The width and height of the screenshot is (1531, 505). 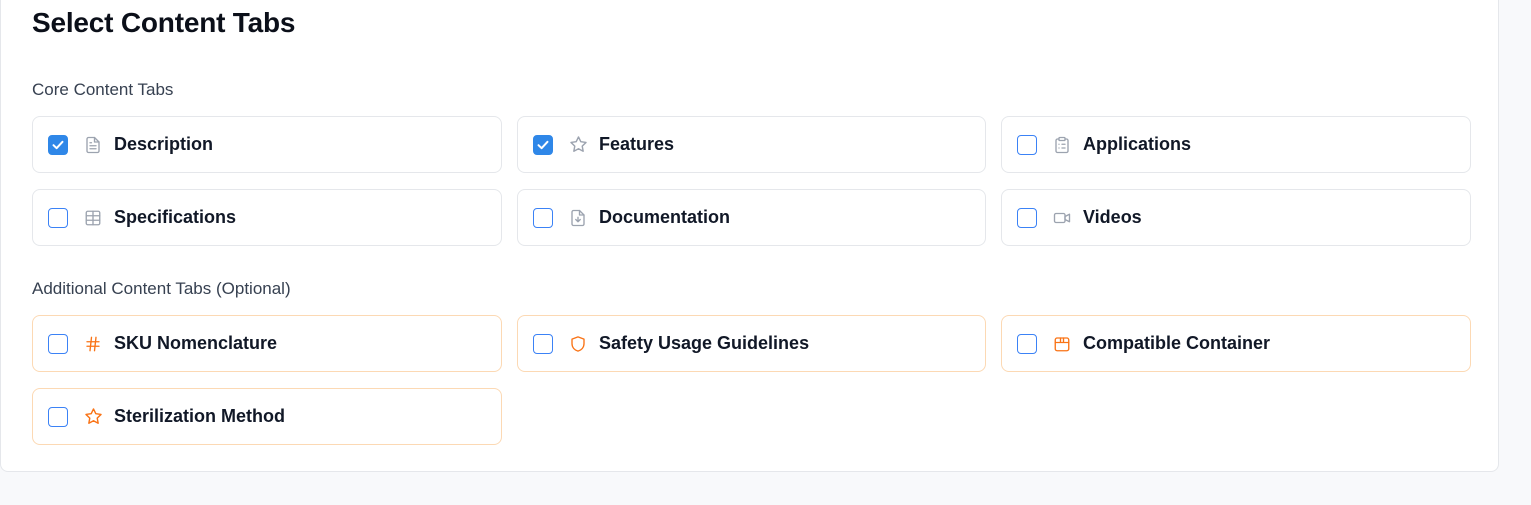 I want to click on container-icon, so click(x=1062, y=344).